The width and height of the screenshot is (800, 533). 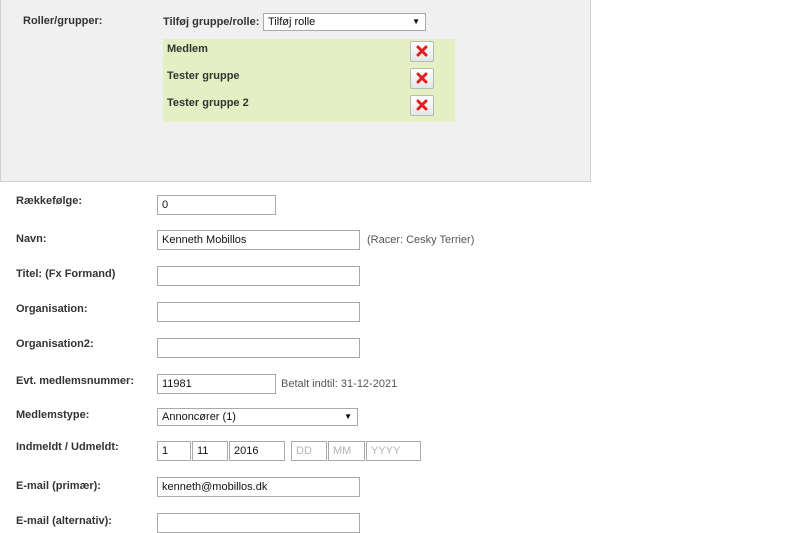 What do you see at coordinates (216, 205) in the screenshot?
I see `order-input` at bounding box center [216, 205].